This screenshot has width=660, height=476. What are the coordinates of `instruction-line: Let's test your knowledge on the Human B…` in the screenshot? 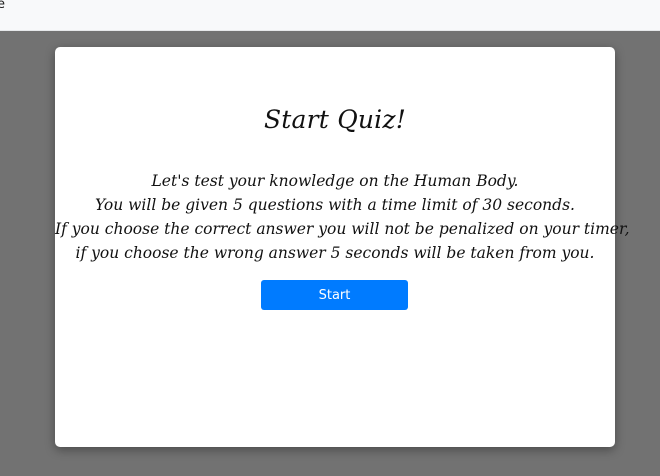 It's located at (335, 181).